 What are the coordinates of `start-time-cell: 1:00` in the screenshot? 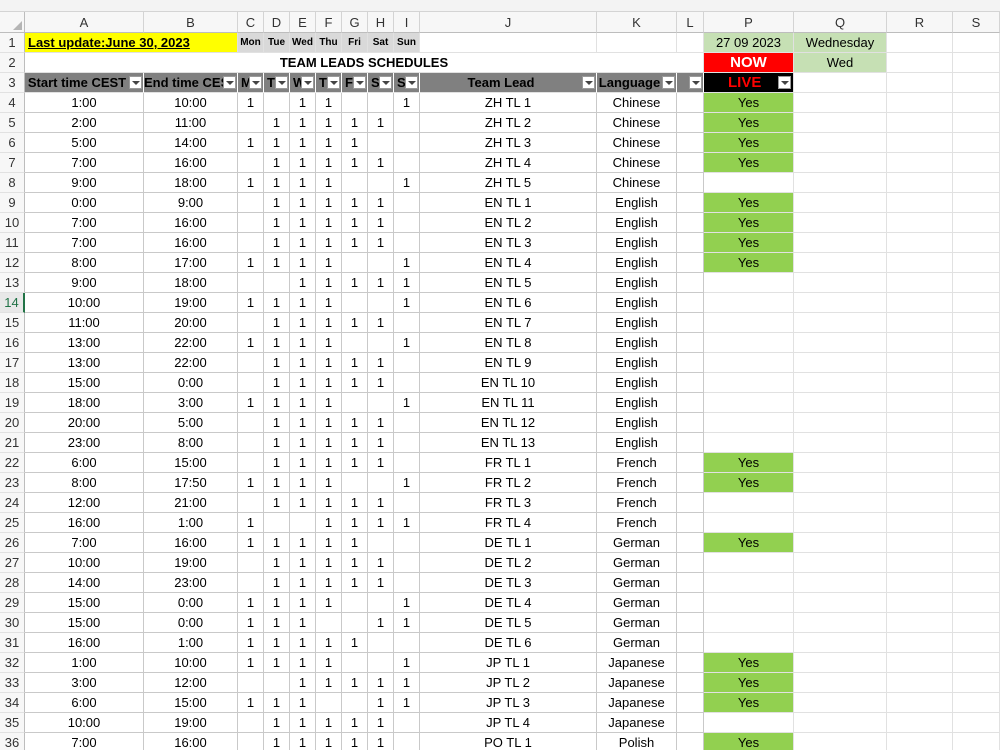 It's located at (84, 103).